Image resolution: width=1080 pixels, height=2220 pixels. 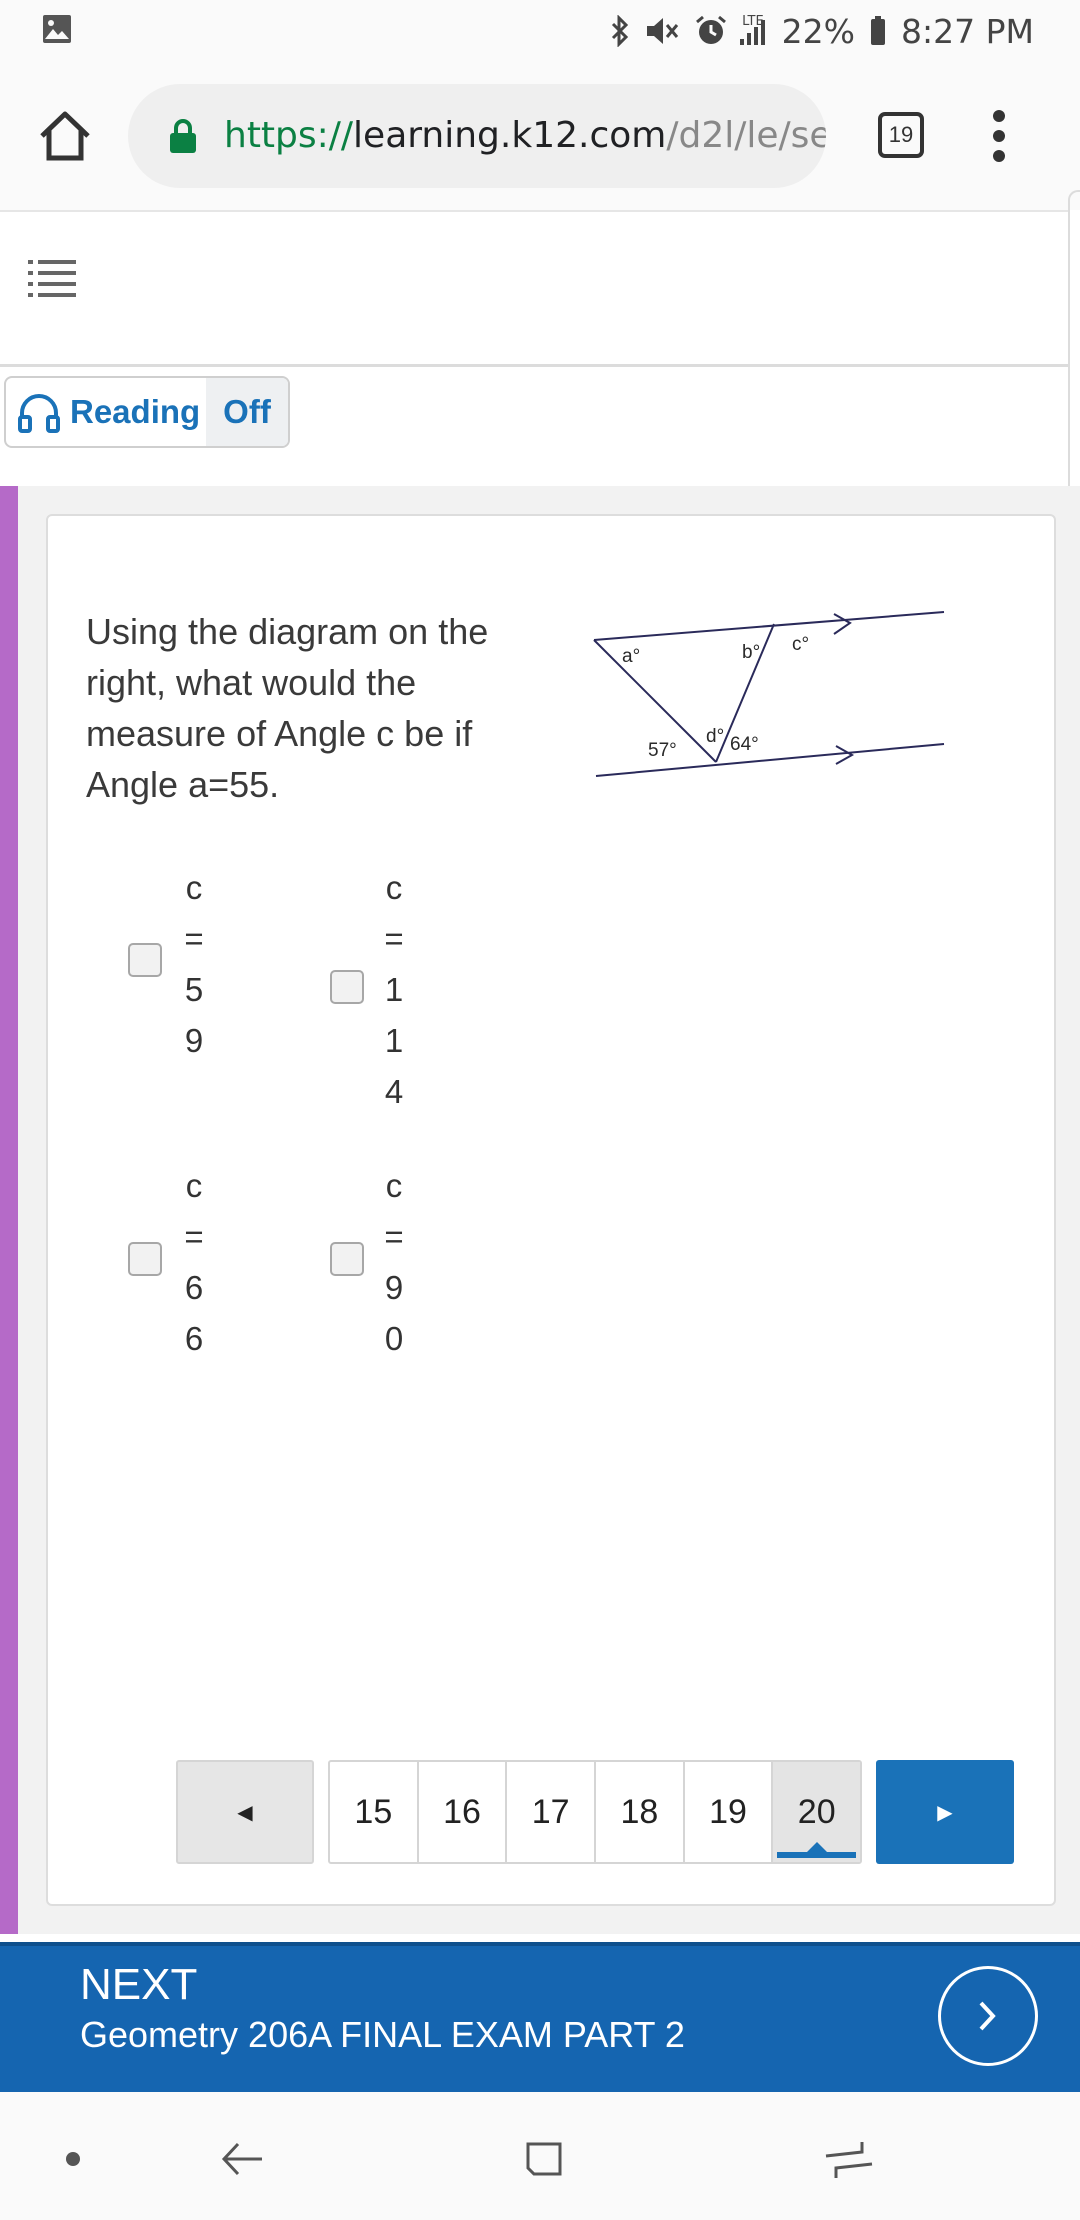 What do you see at coordinates (711, 29) in the screenshot?
I see `alarm-icon` at bounding box center [711, 29].